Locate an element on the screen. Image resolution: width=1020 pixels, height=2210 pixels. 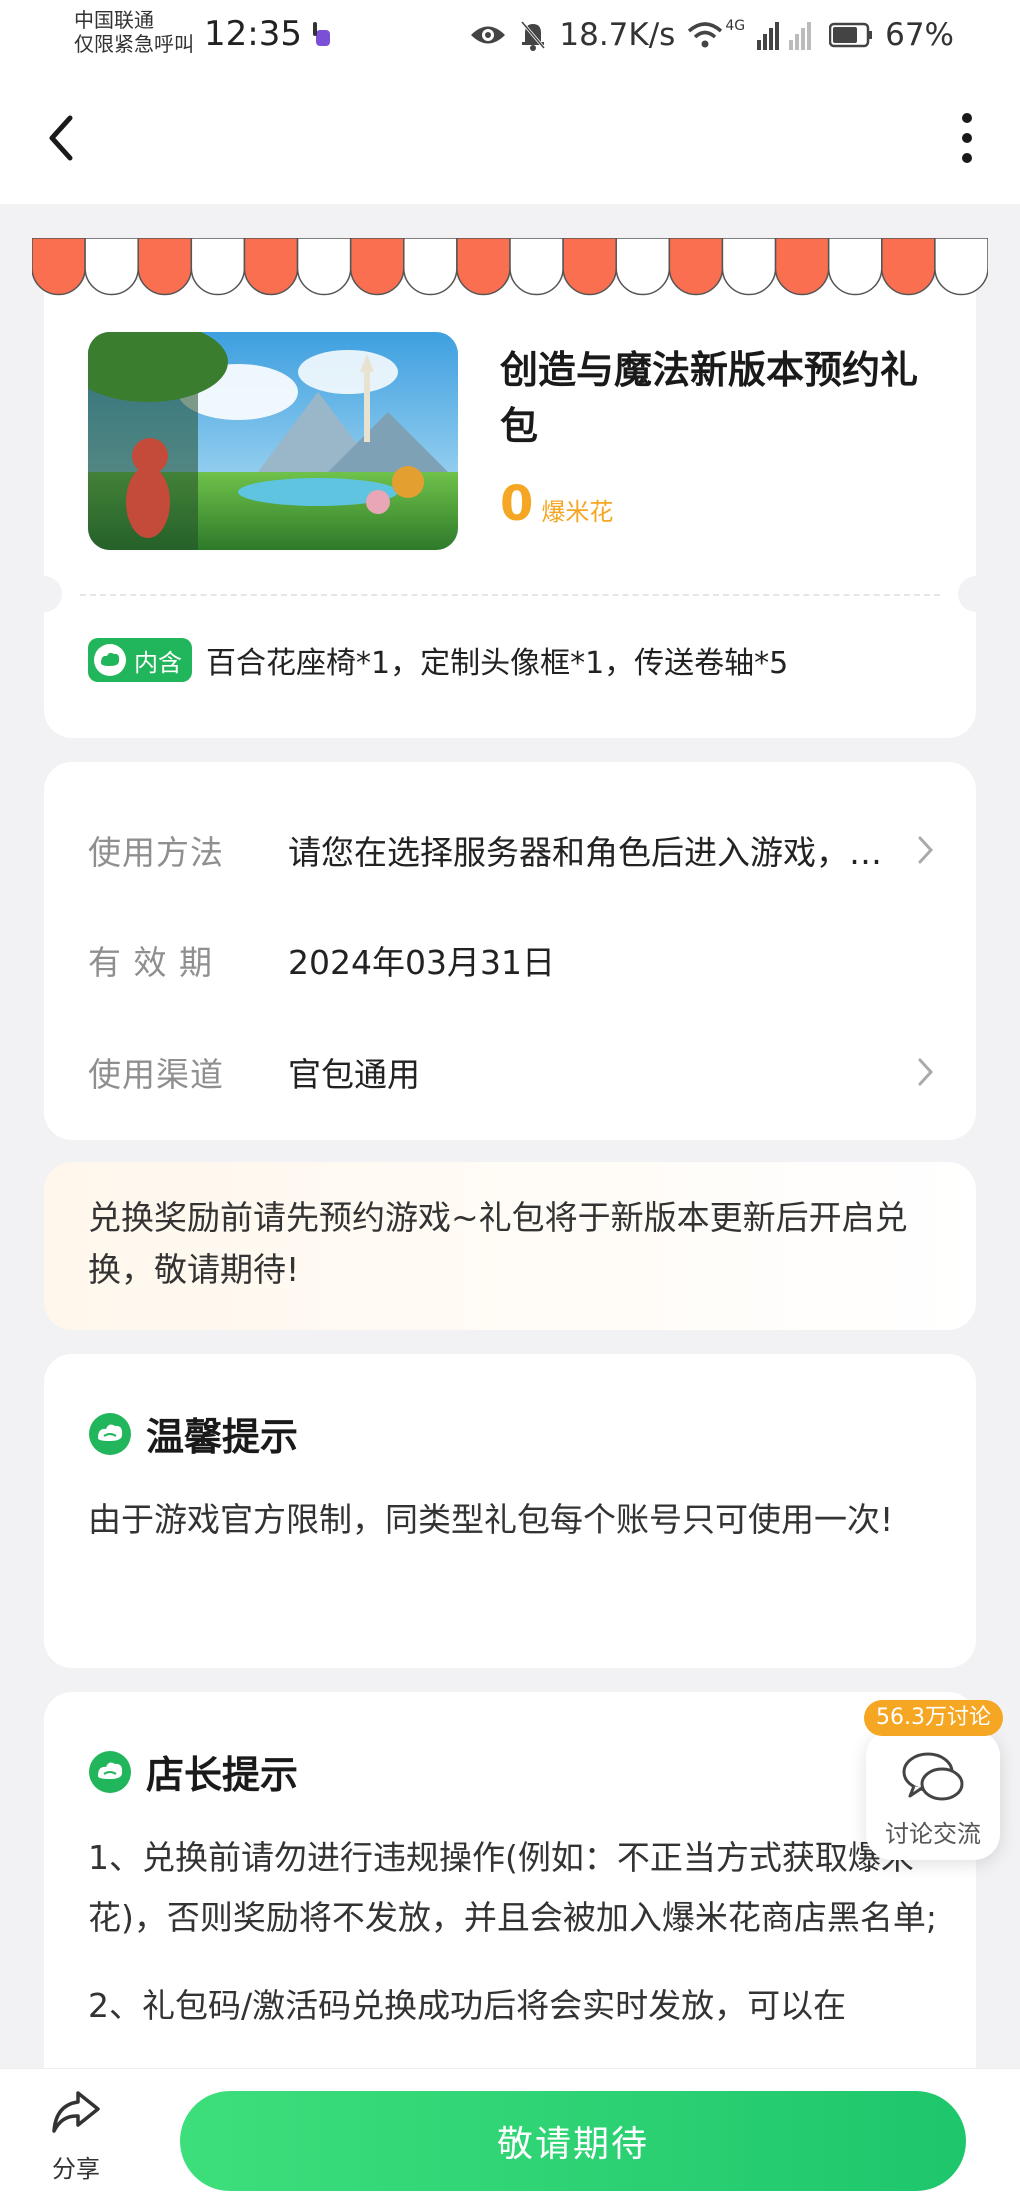
warm-tip-header: 温馨提示 is located at coordinates (193, 1433).